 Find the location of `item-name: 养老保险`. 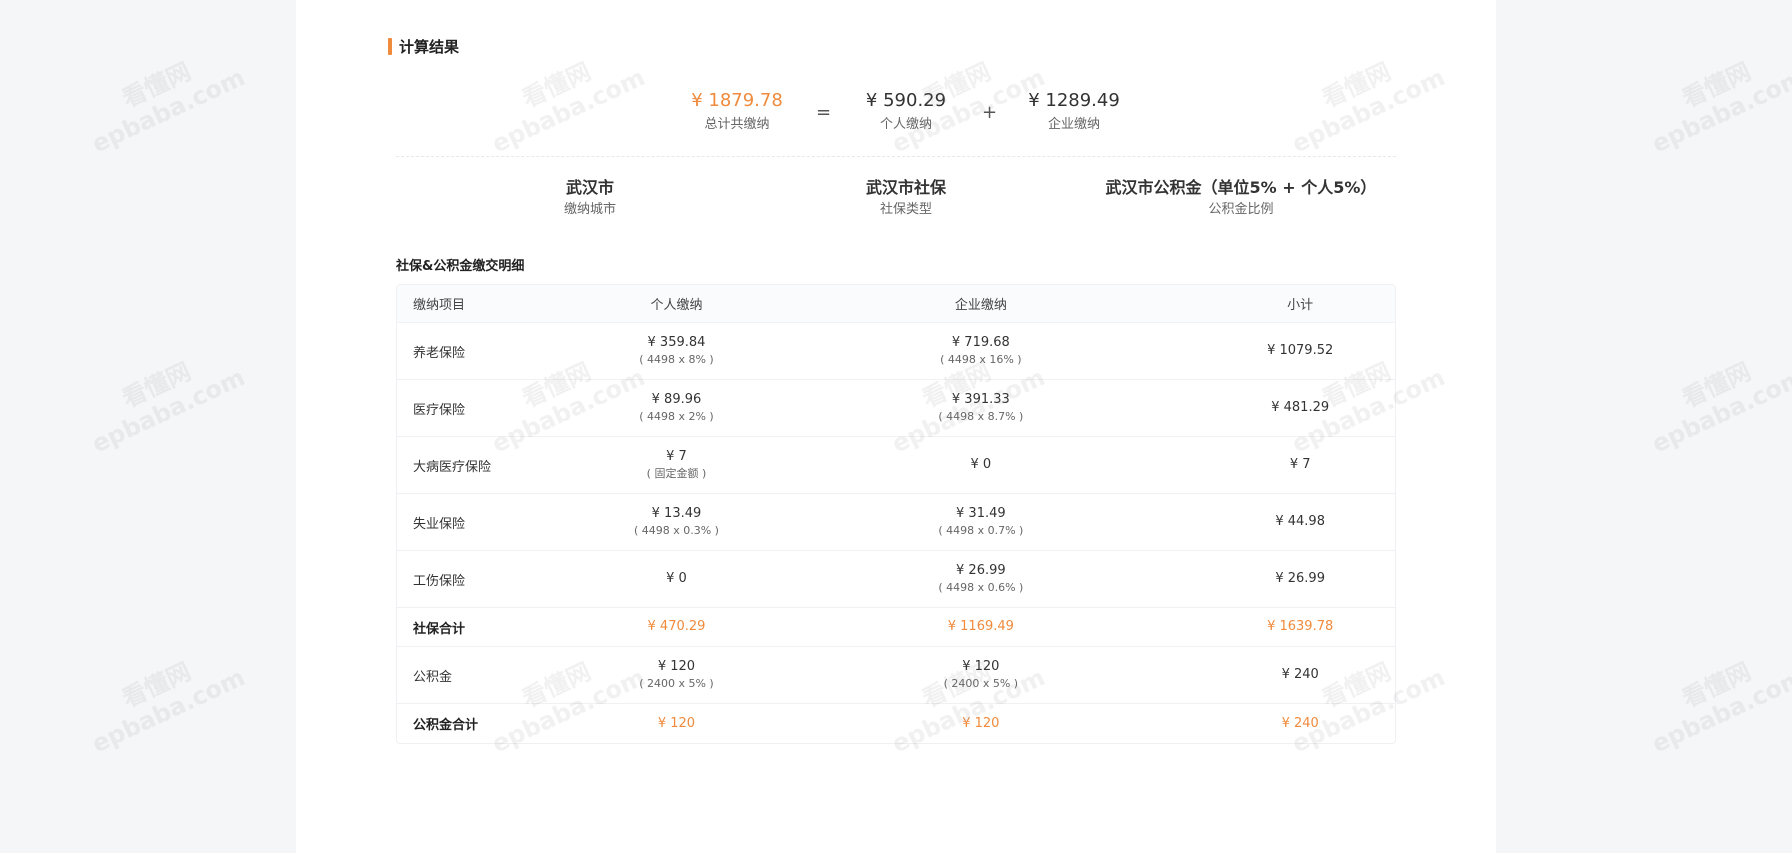

item-name: 养老保险 is located at coordinates (439, 353).